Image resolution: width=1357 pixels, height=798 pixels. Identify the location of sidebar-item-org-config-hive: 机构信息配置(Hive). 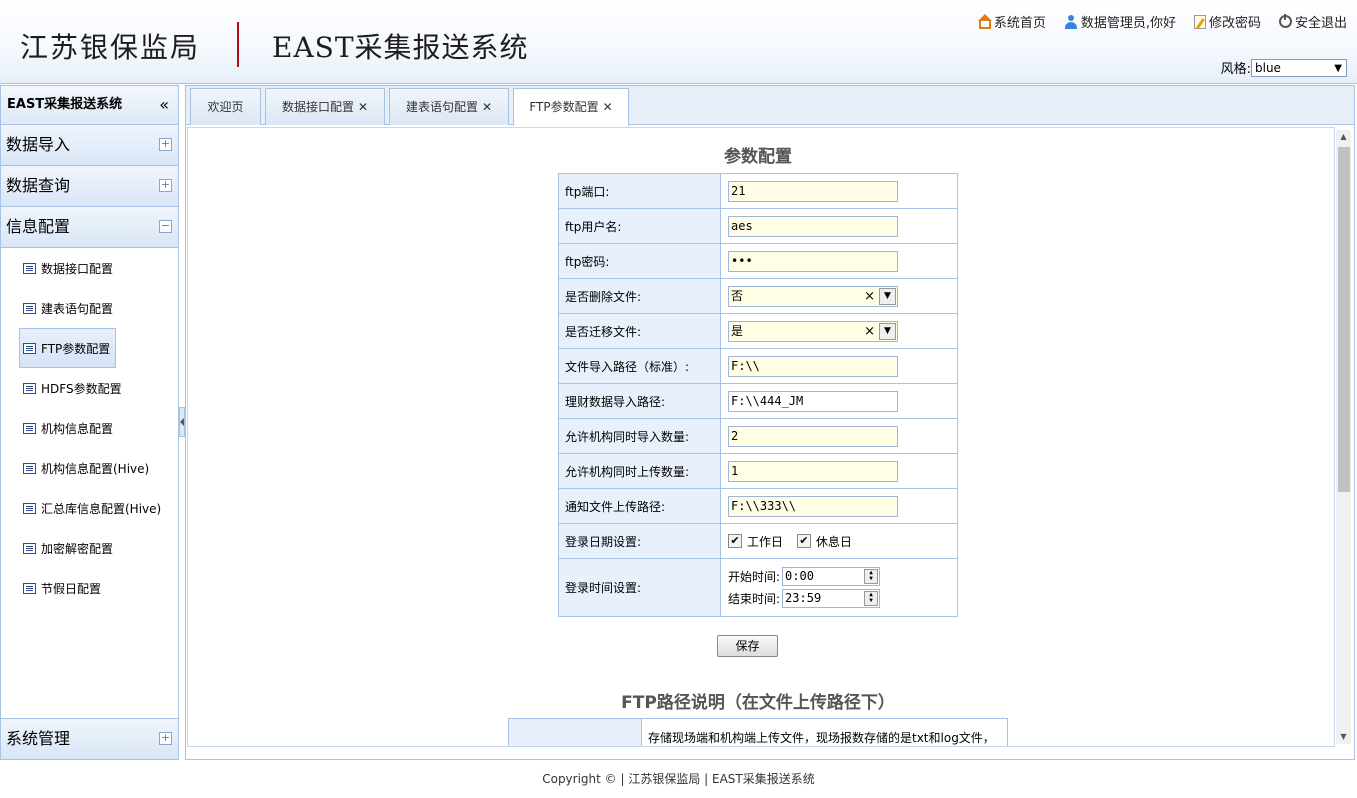
(89, 468).